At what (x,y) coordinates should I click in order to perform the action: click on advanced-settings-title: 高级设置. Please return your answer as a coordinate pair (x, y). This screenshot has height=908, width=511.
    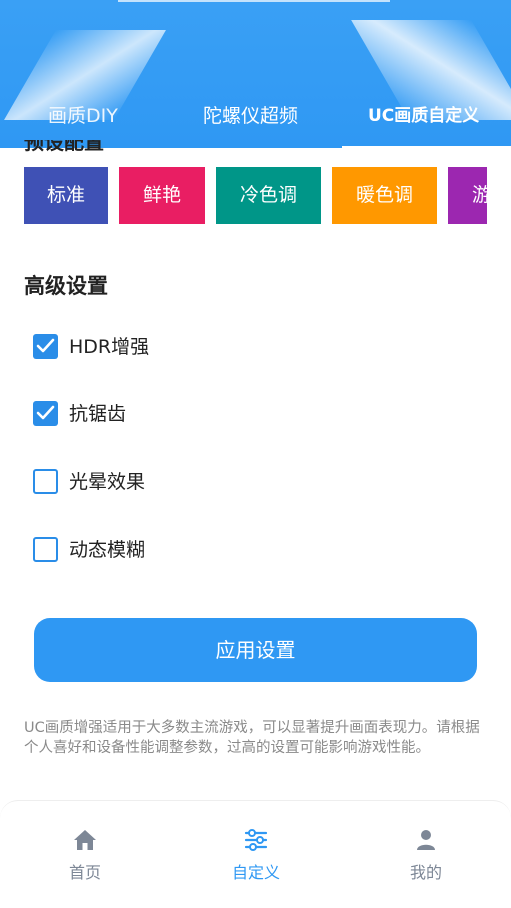
    Looking at the image, I should click on (66, 286).